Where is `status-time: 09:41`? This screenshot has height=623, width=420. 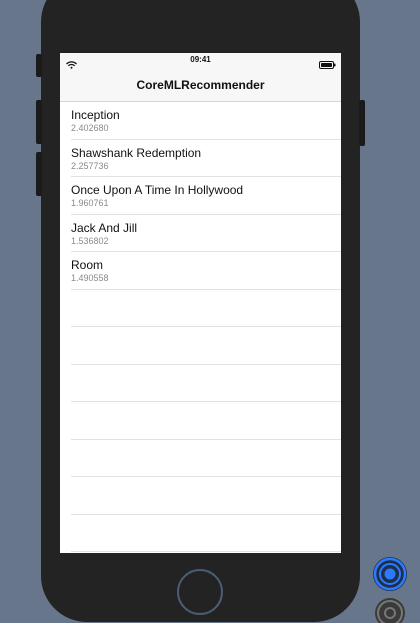
status-time: 09:41 is located at coordinates (200, 59).